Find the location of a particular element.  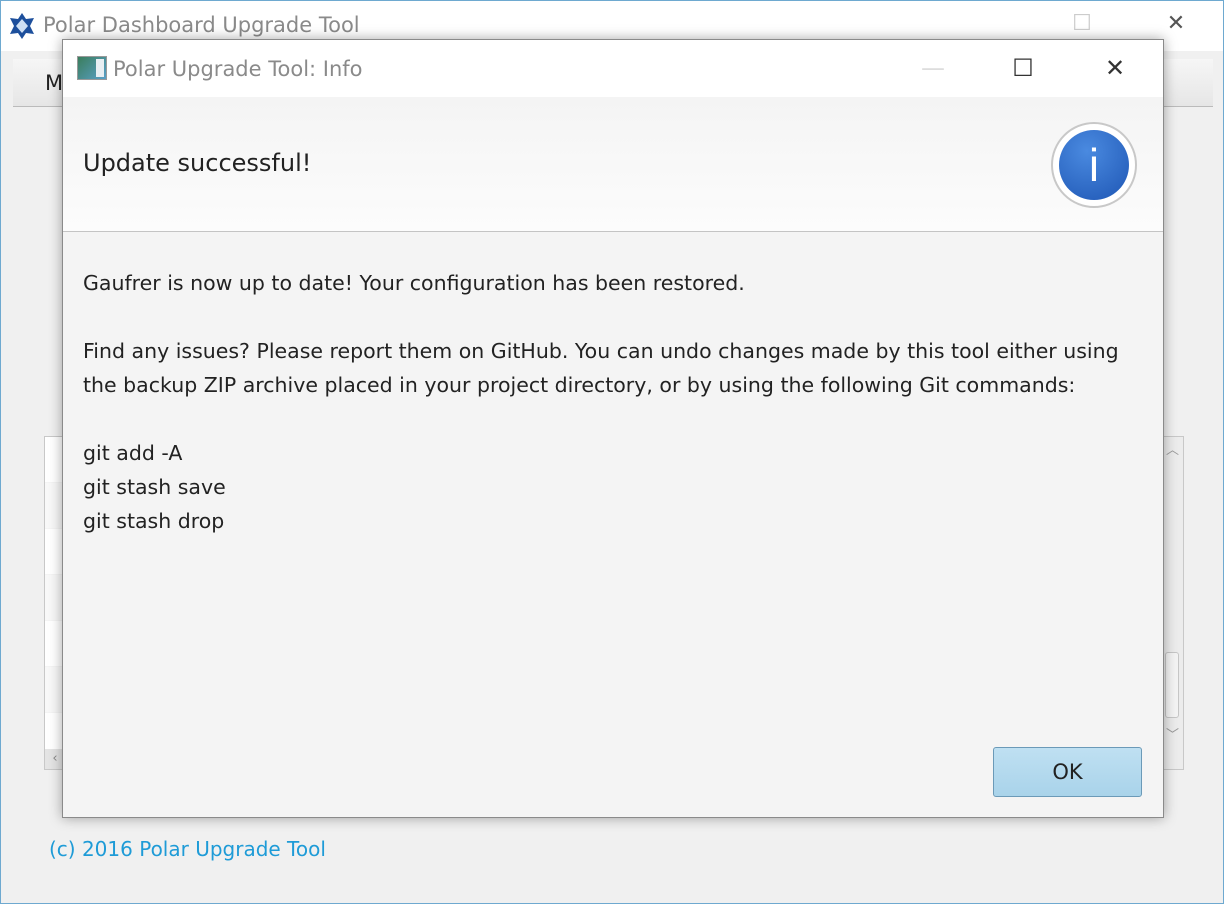

git-command: git stash save is located at coordinates (154, 487).